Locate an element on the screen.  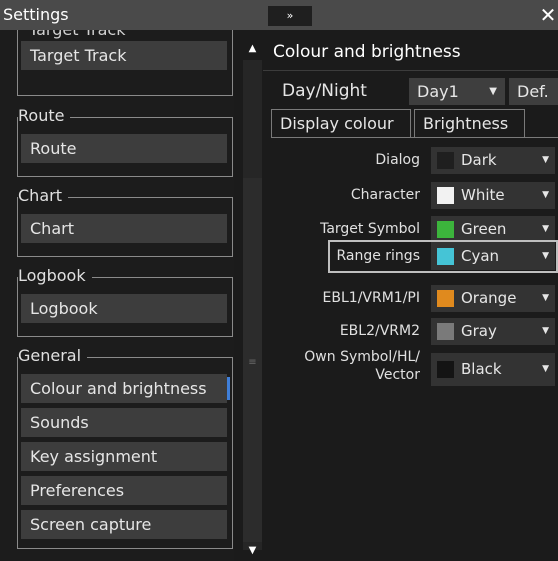
day-night-label: Day/Night is located at coordinates (324, 91).